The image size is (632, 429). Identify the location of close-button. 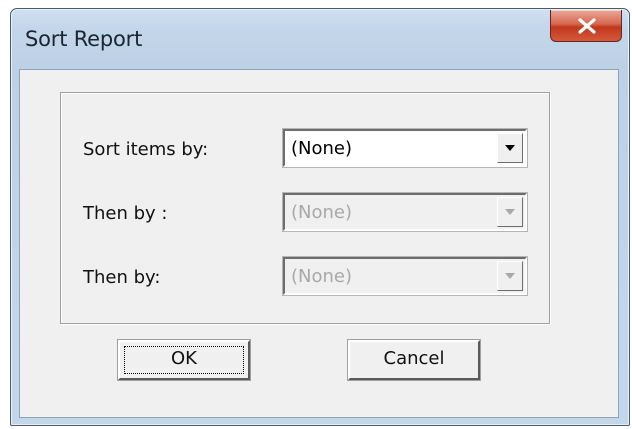
(586, 26).